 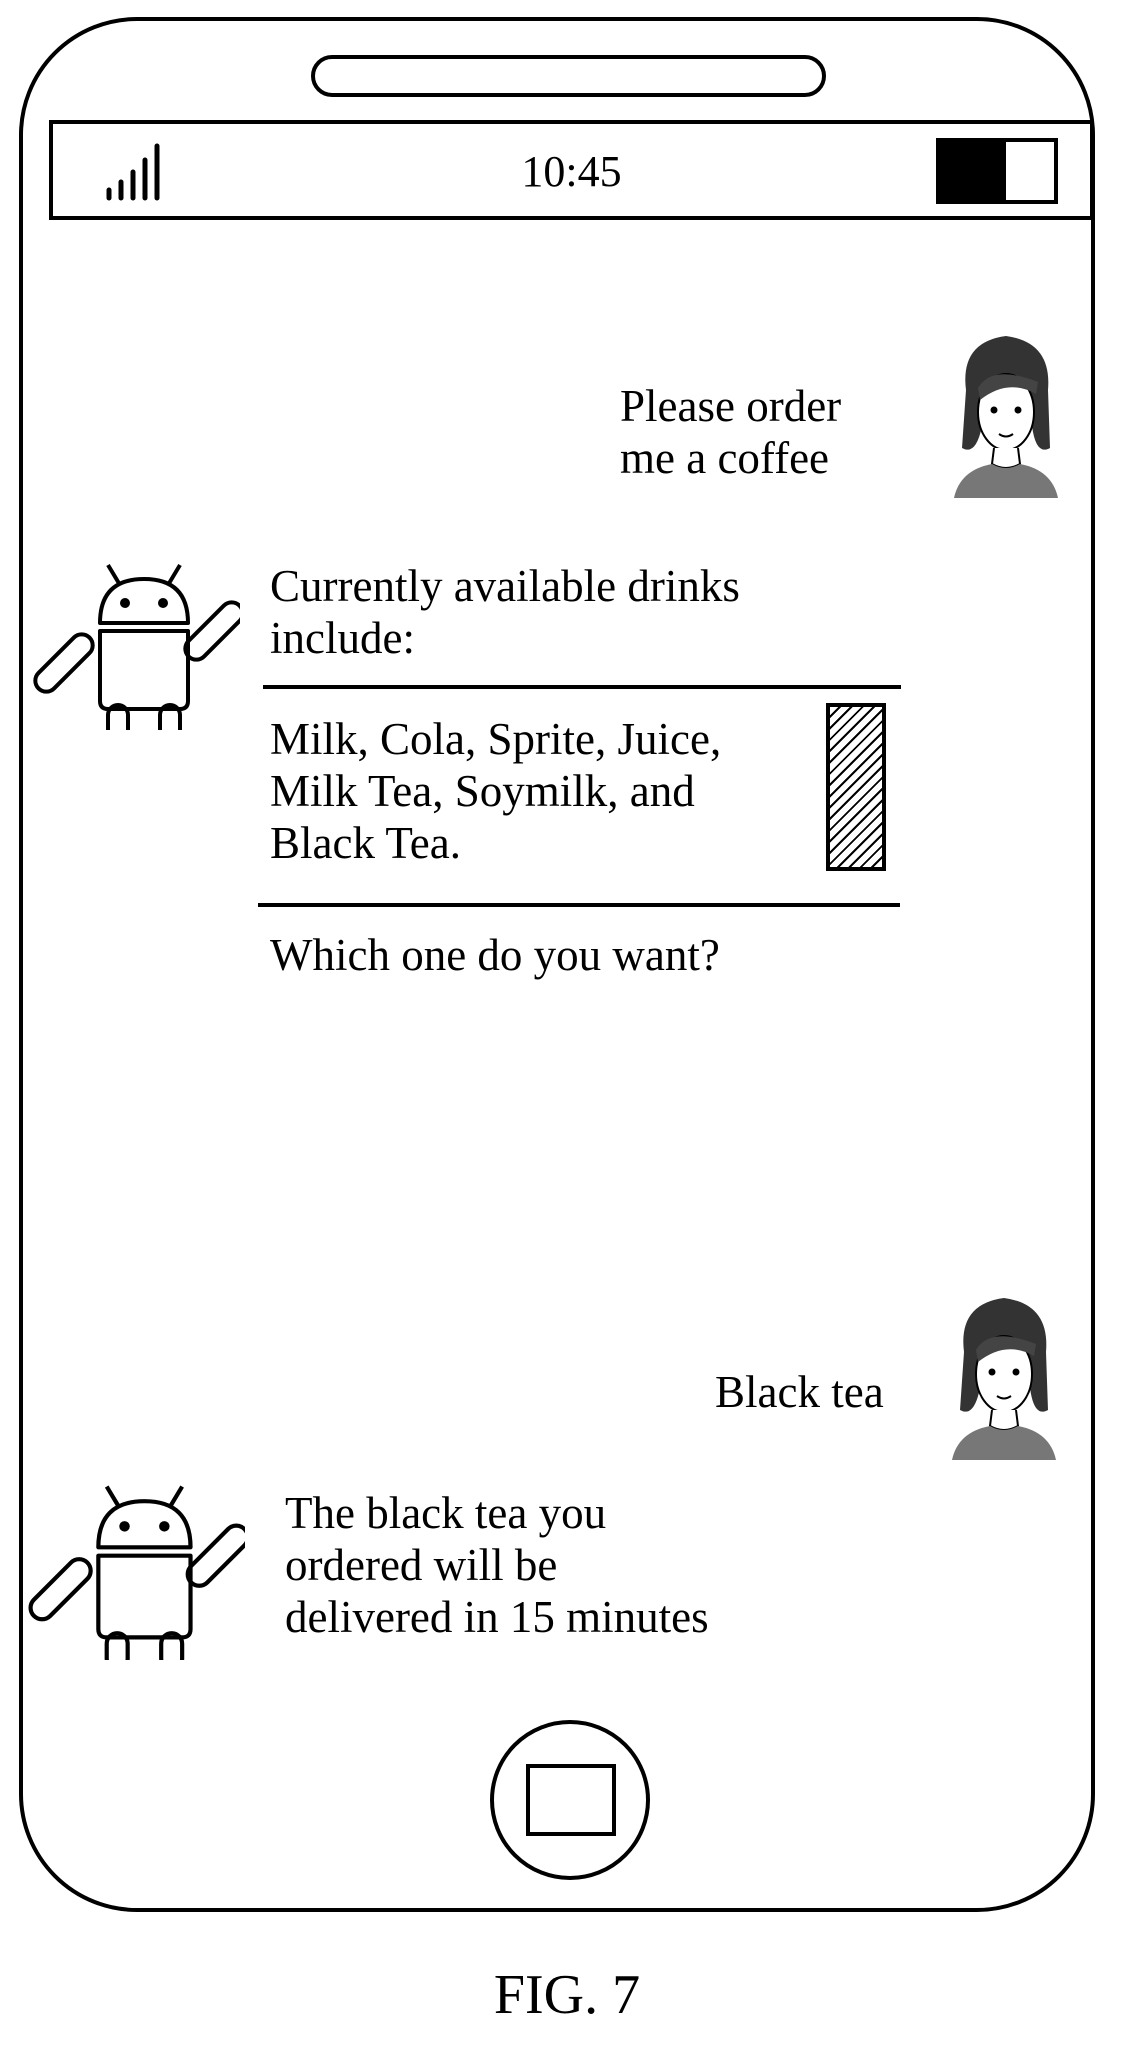 What do you see at coordinates (568, 76) in the screenshot?
I see `phone-speaker` at bounding box center [568, 76].